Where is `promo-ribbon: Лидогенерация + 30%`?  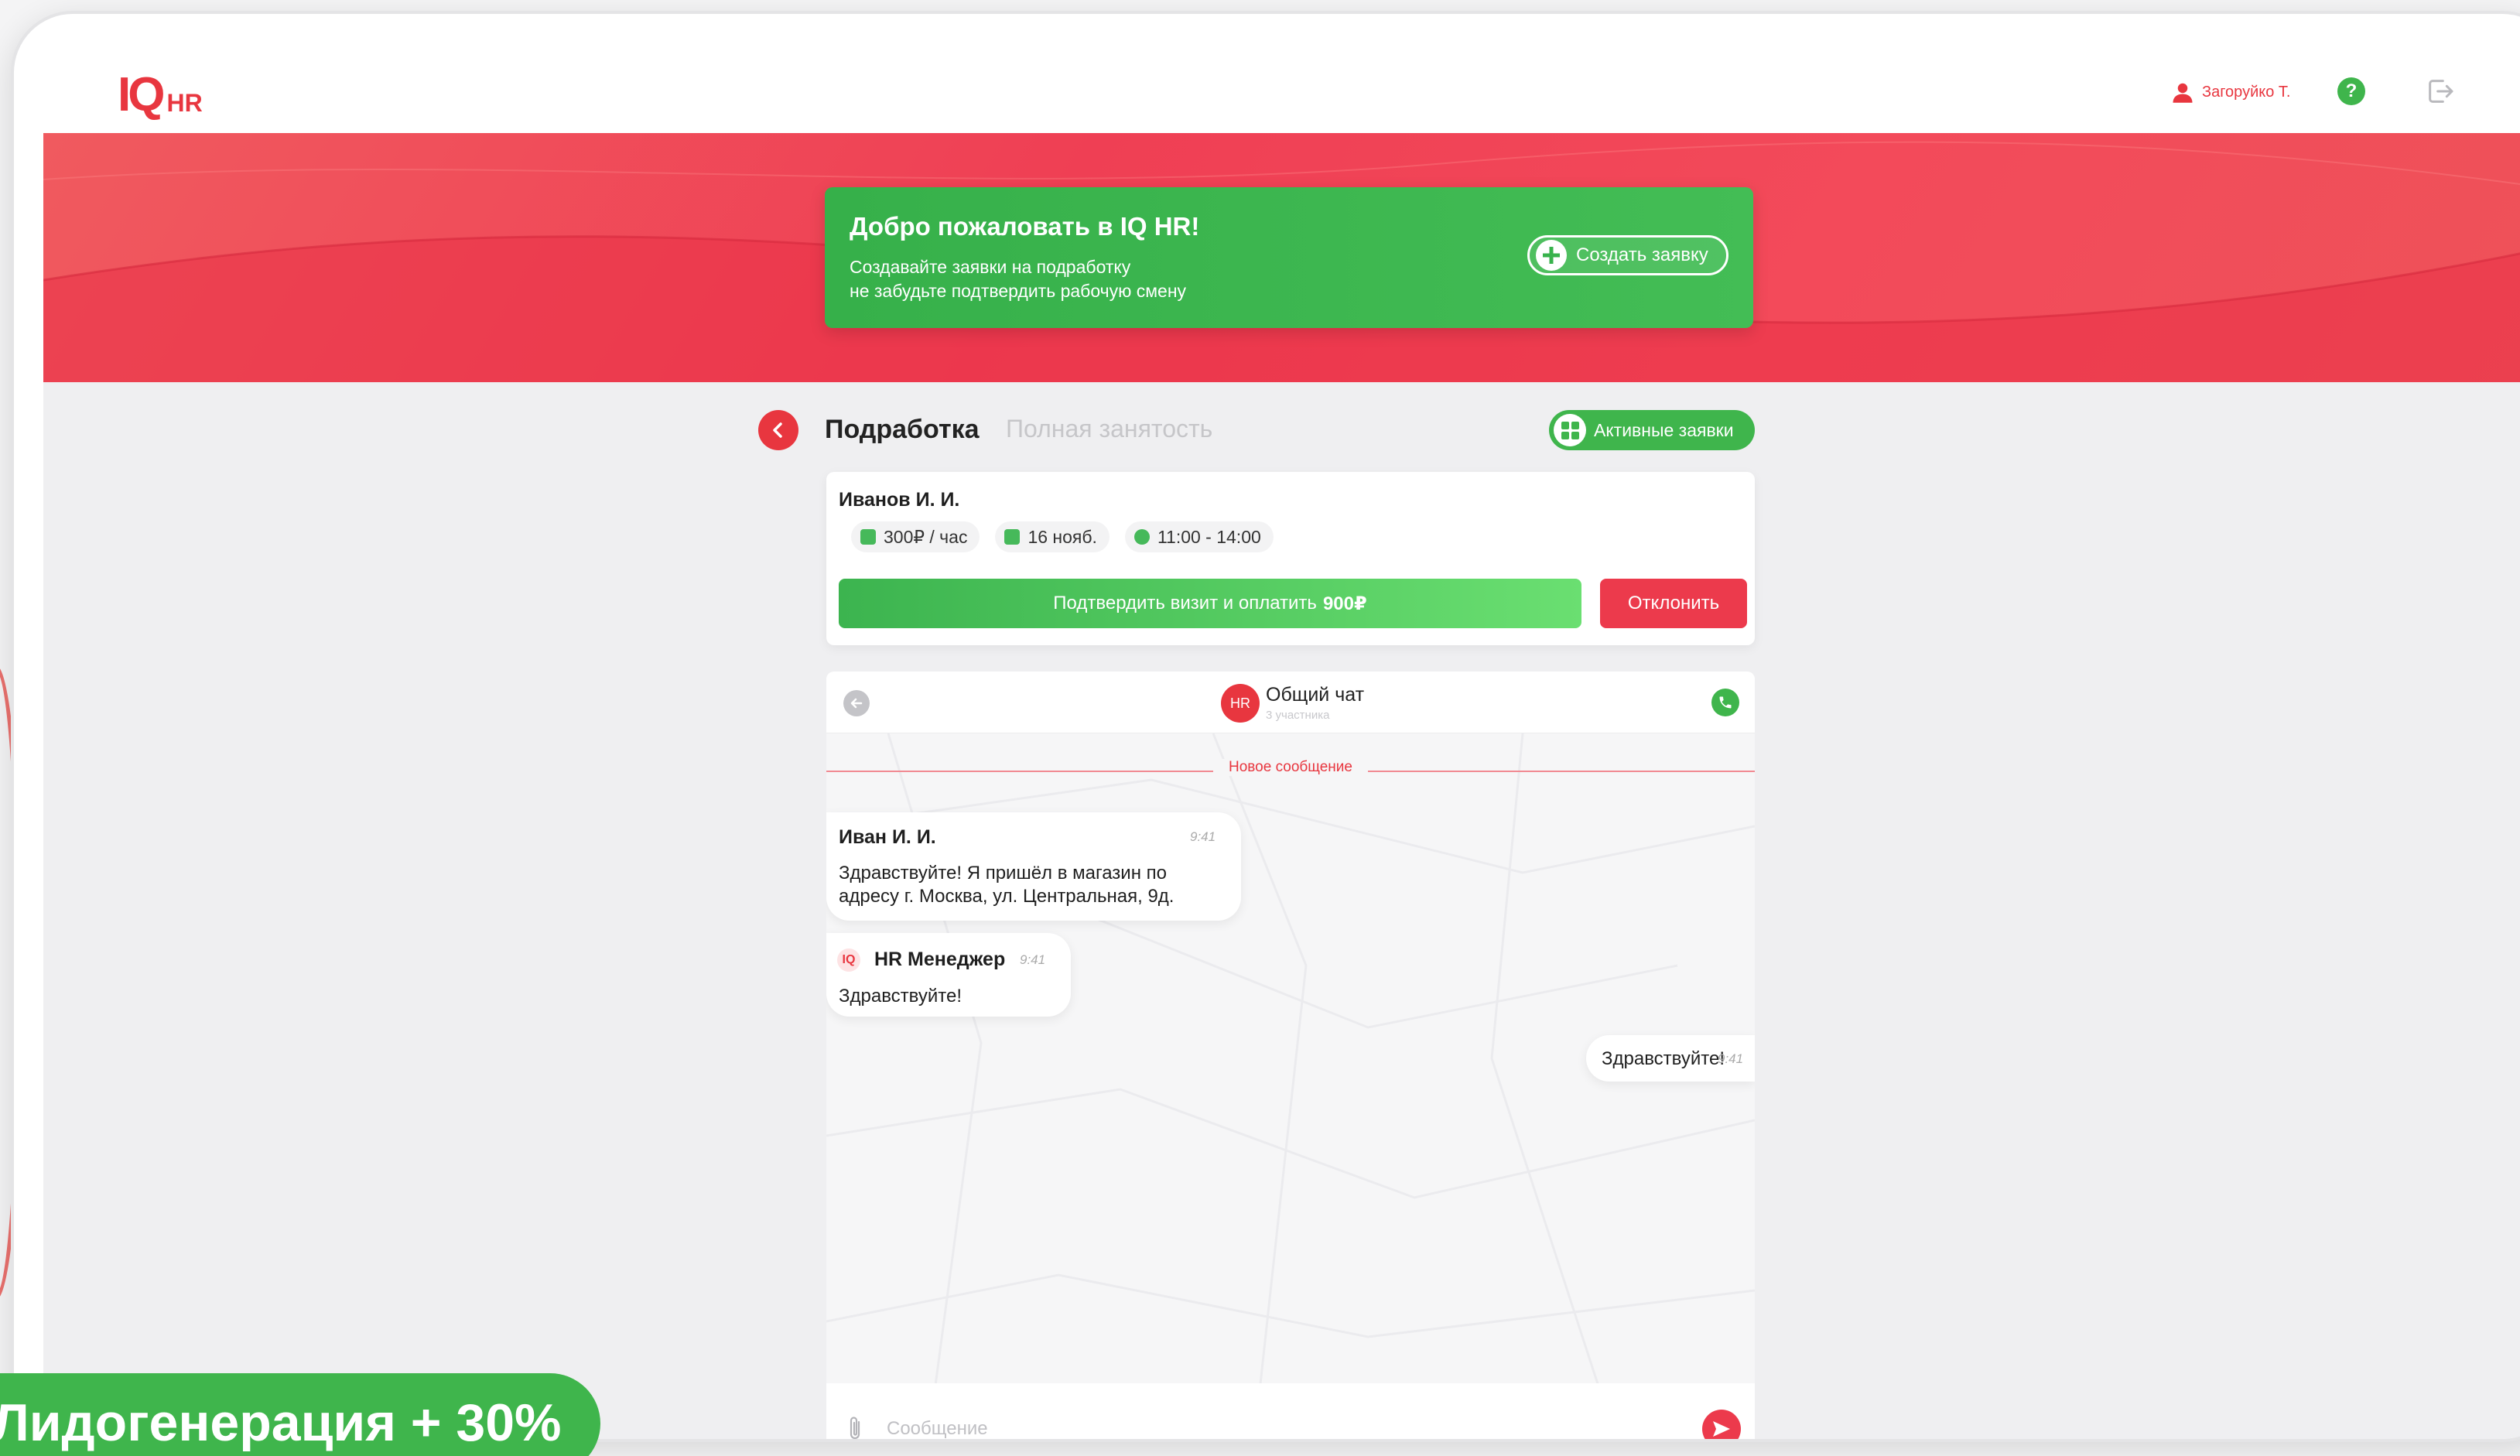
promo-ribbon: Лидогенерация + 30% is located at coordinates (300, 1414).